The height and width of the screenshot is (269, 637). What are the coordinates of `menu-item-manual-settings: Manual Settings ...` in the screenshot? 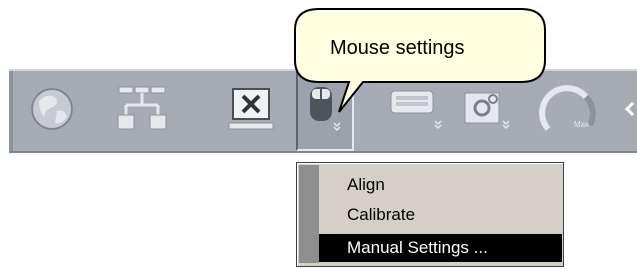 It's located at (440, 248).